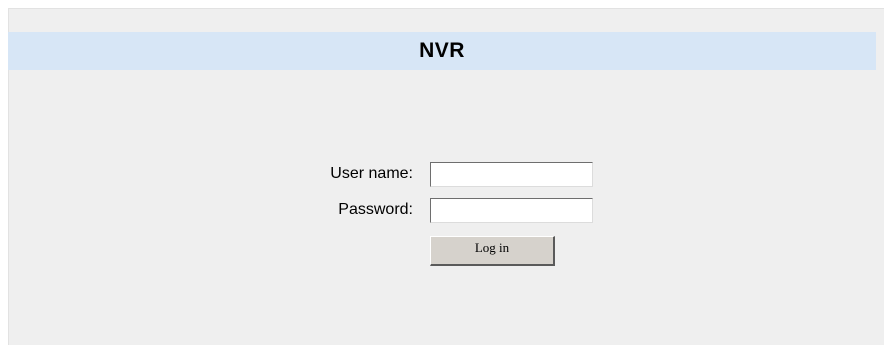 This screenshot has height=345, width=884. I want to click on login-button: Log in, so click(492, 251).